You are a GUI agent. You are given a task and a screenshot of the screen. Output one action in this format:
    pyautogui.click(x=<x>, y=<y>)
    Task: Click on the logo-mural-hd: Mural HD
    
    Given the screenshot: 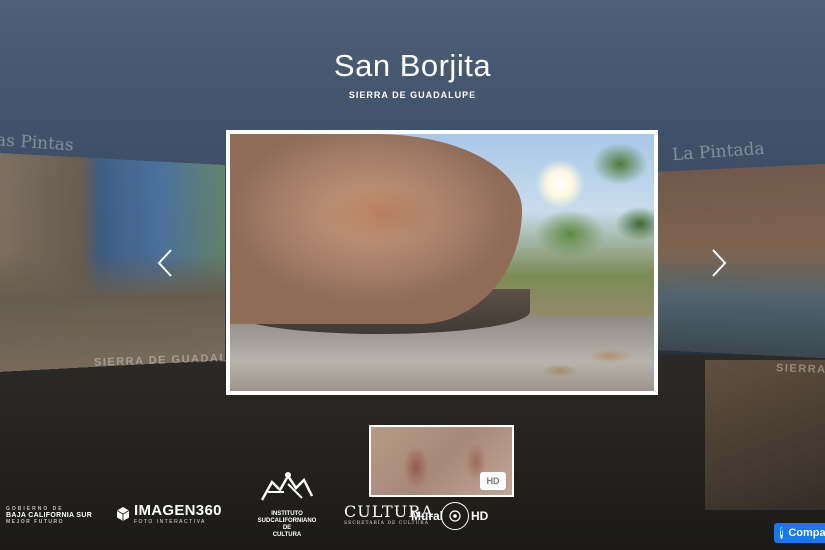 What is the action you would take?
    pyautogui.click(x=449, y=516)
    